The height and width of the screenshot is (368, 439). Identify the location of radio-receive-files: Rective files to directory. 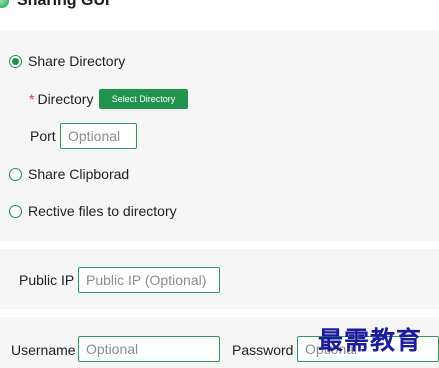
(93, 211).